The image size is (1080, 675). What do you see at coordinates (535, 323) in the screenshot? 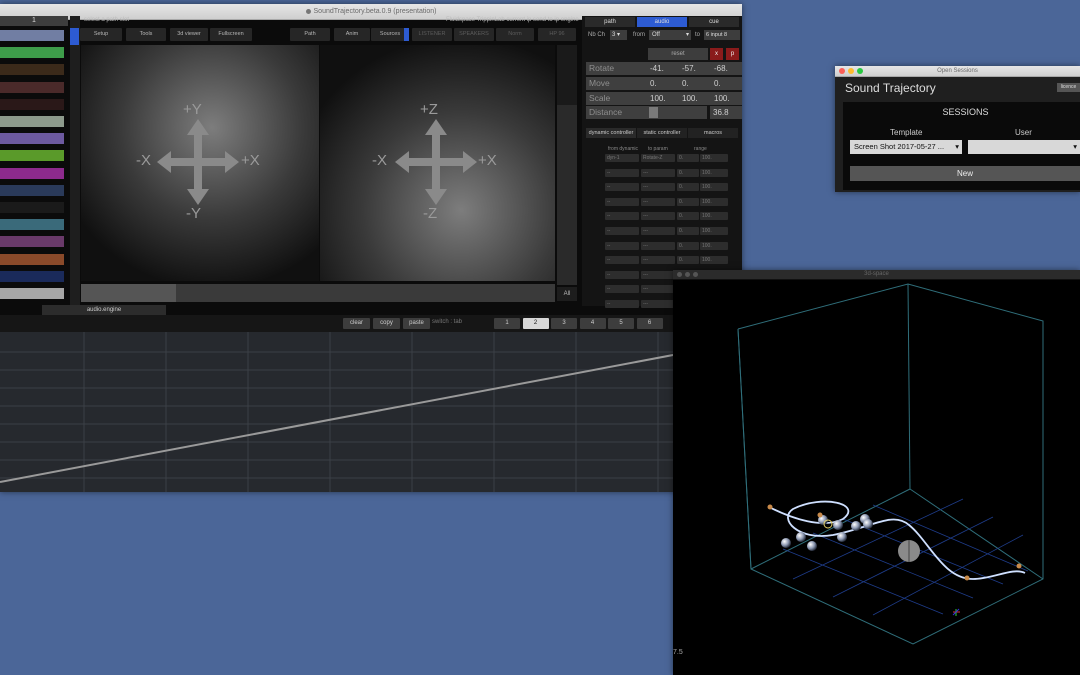
I see `slot-button: 2` at bounding box center [535, 323].